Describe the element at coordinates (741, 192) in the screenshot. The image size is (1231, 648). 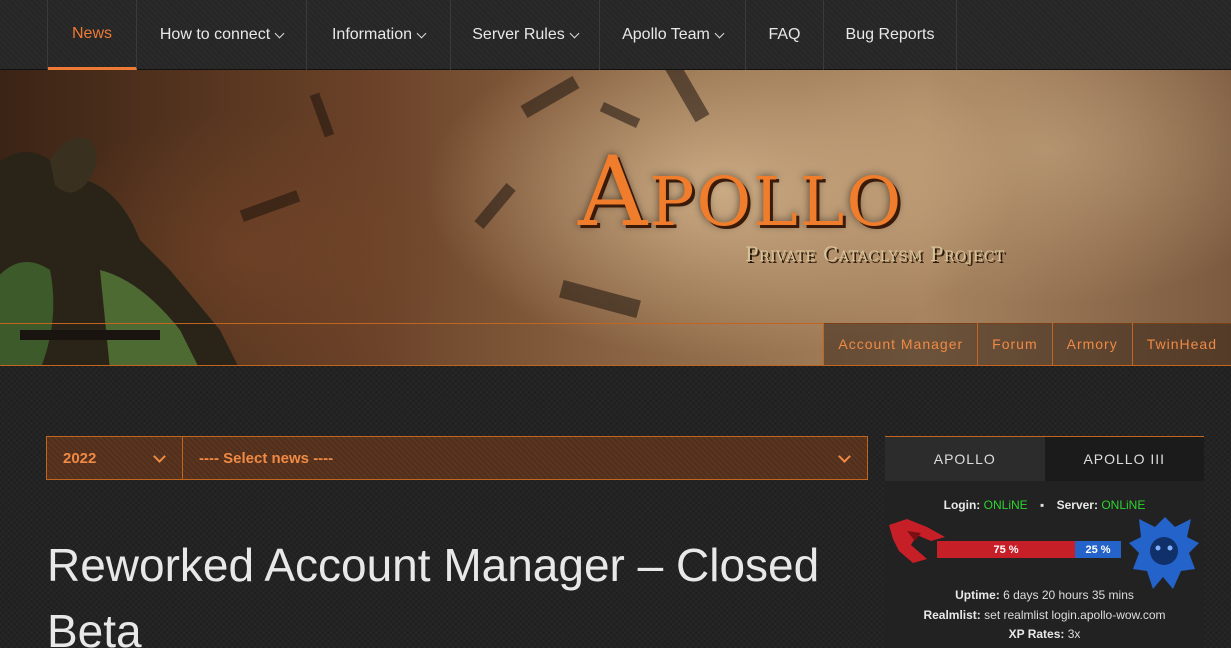
I see `banner-logo-title: Apollo` at that location.